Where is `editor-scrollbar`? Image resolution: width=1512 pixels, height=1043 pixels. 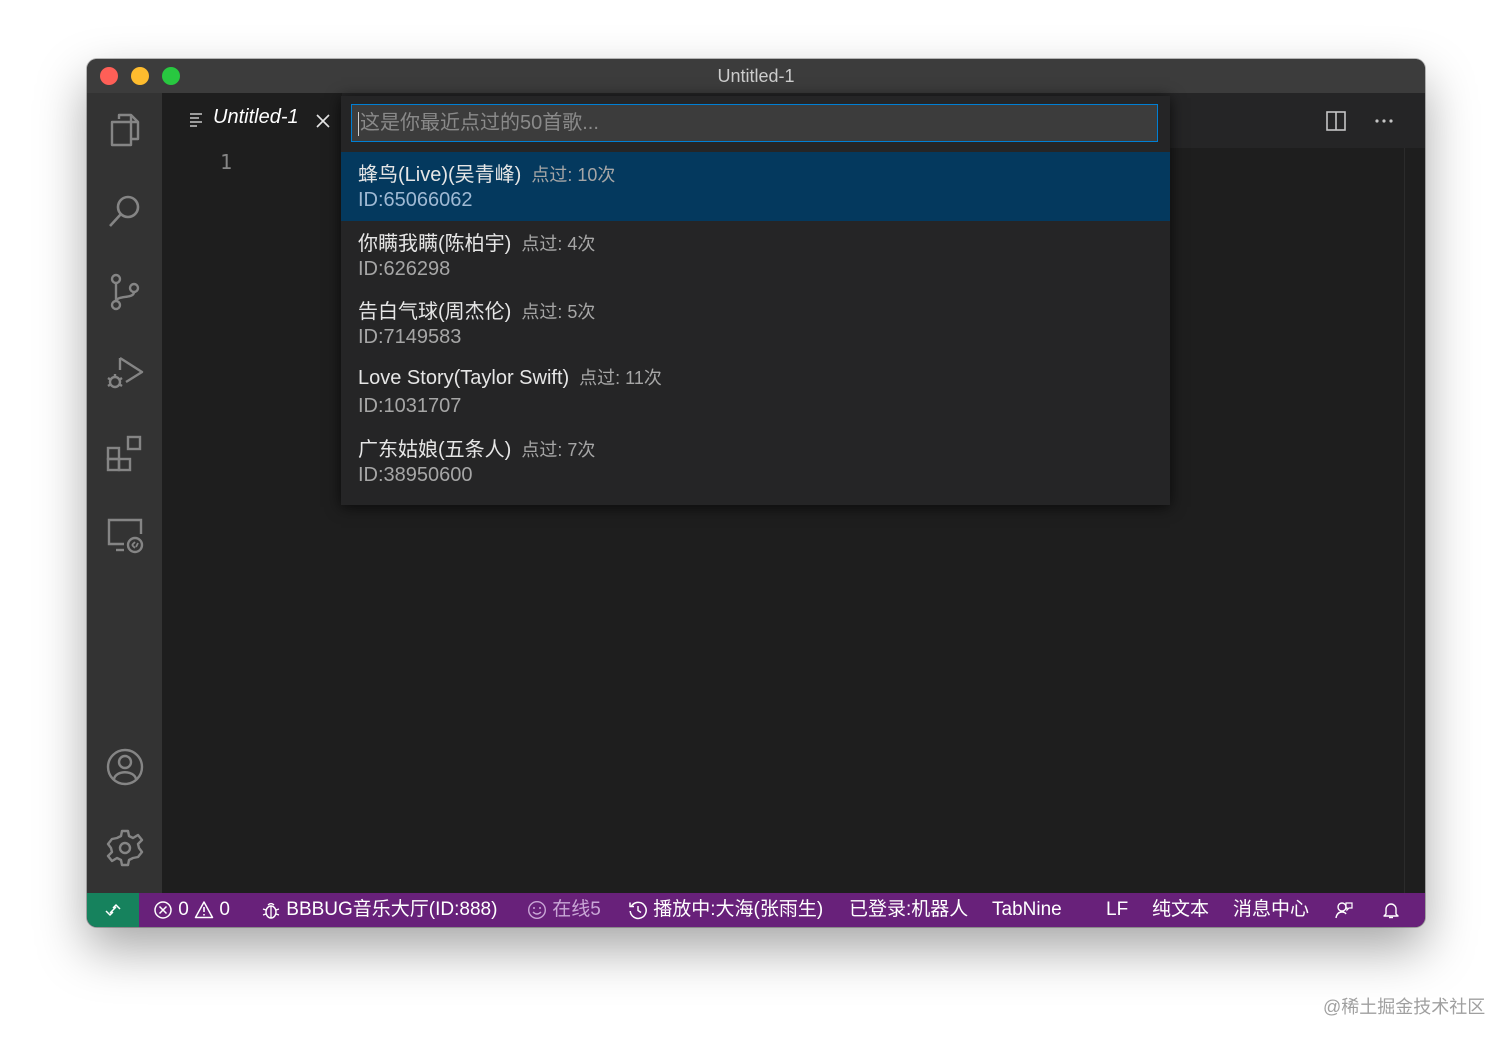
editor-scrollbar is located at coordinates (1404, 520).